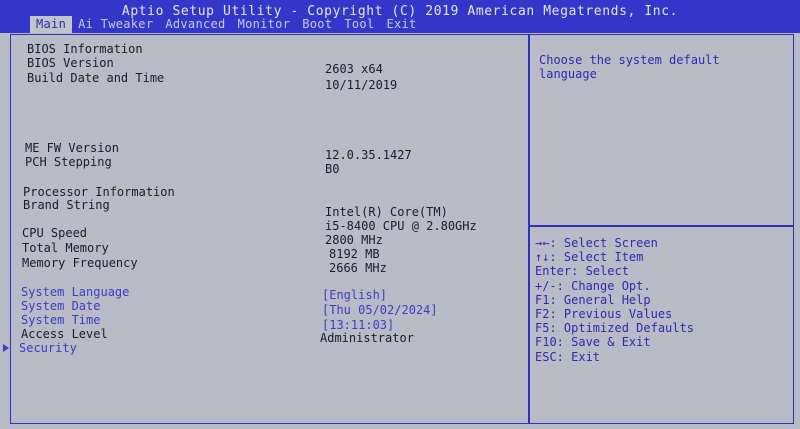  What do you see at coordinates (96, 78) in the screenshot?
I see `build-date-label: Build Date and Time` at bounding box center [96, 78].